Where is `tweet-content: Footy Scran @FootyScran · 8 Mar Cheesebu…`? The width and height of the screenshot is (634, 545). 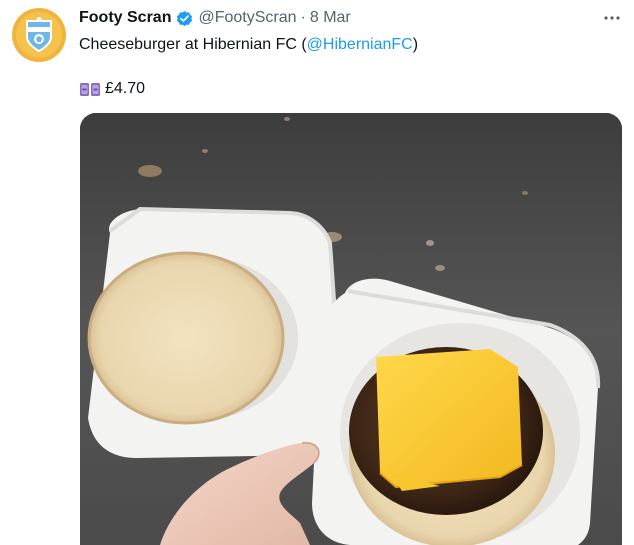
tweet-content: Footy Scran @FootyScran · 8 Mar Cheesebu… is located at coordinates (350, 53).